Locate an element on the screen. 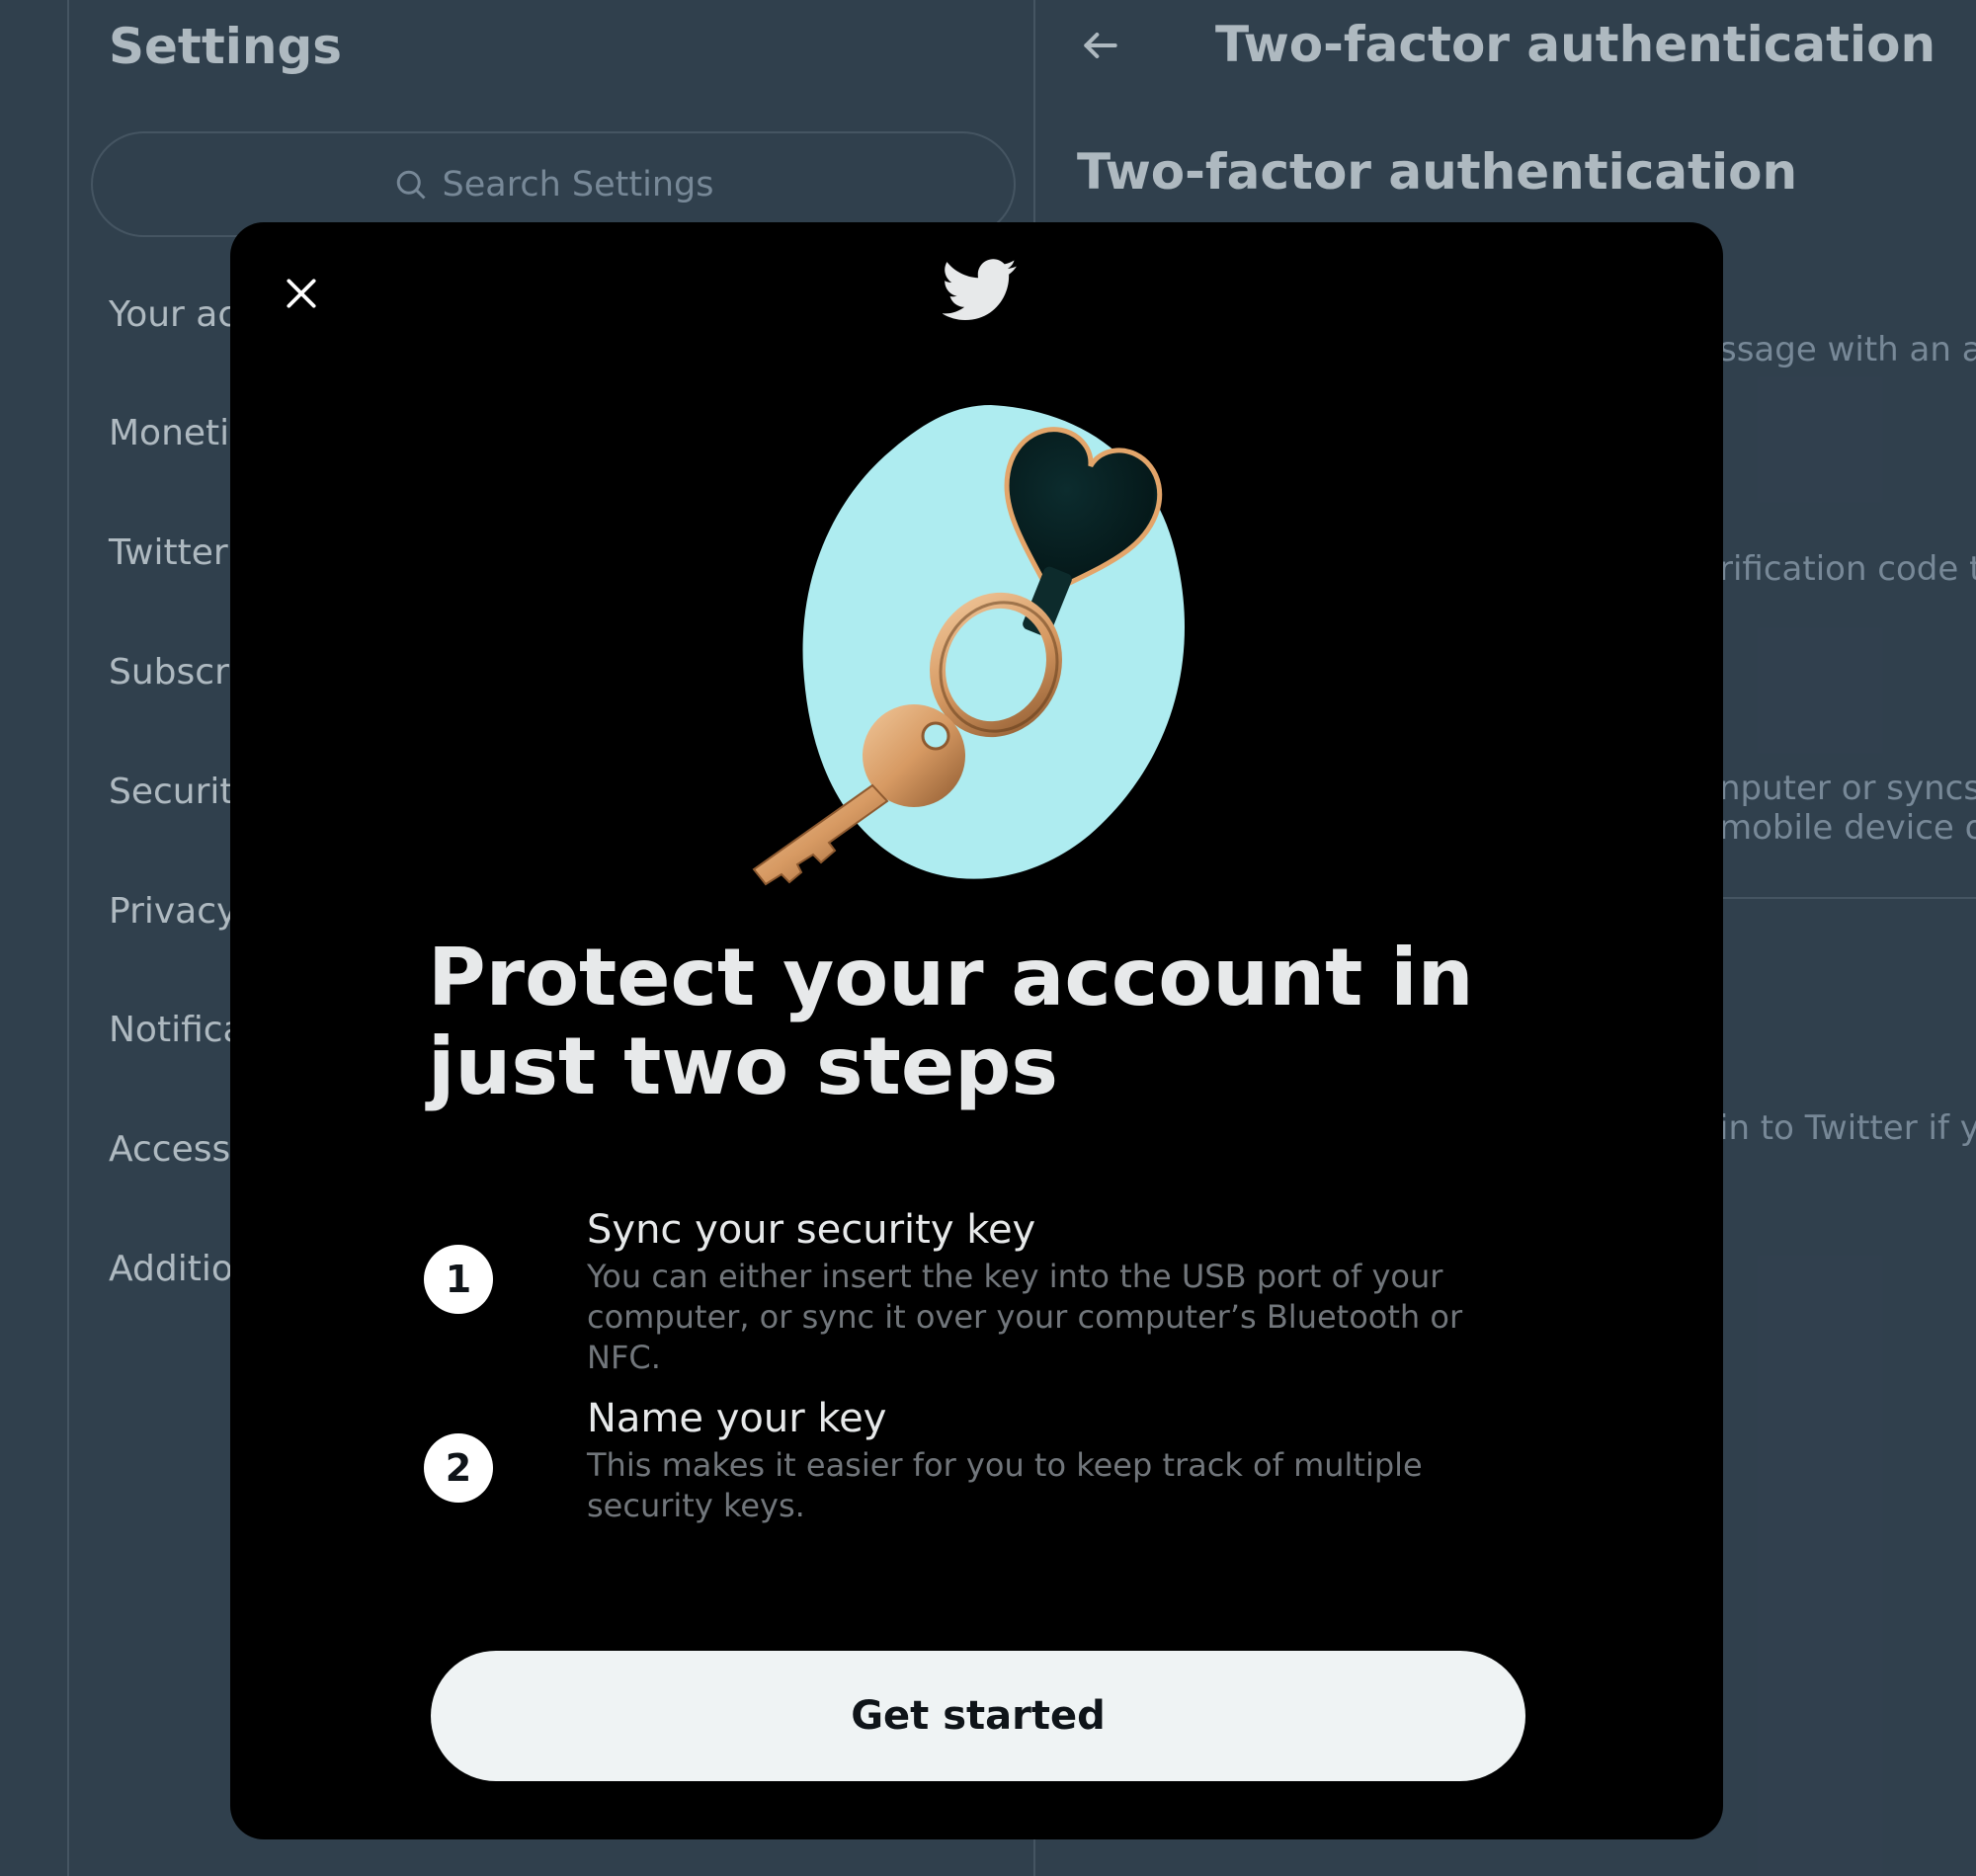 This screenshot has height=1876, width=1976. get-started-button: Get started is located at coordinates (978, 1716).